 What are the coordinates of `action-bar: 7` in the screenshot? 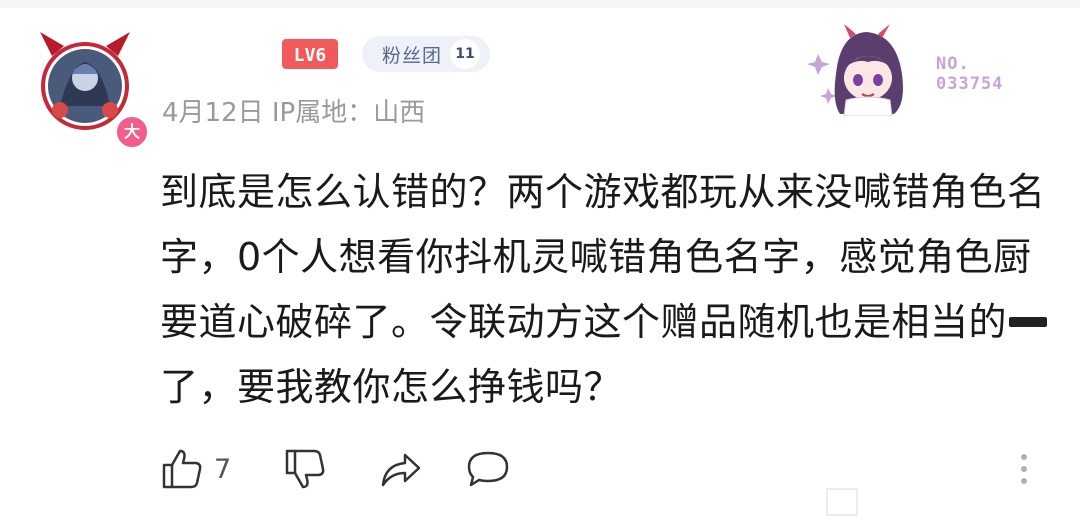 It's located at (335, 469).